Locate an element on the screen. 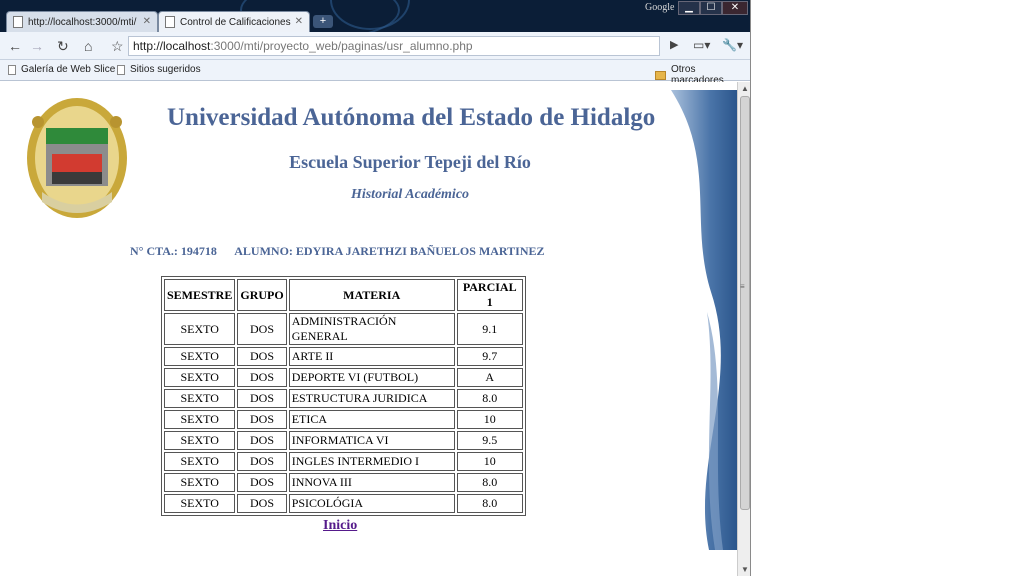 This screenshot has height=576, width=1024. url-host: http://localhost is located at coordinates (172, 46).